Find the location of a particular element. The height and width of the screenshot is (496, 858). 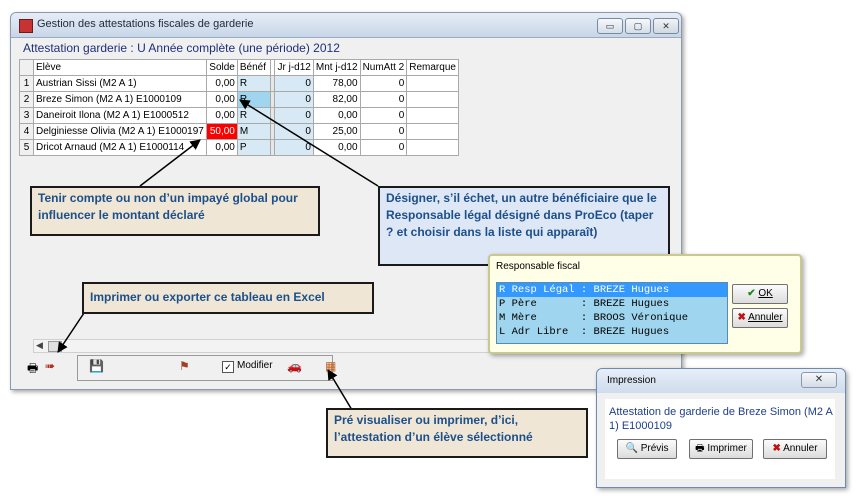

annuler-button: ✖ Annuler is located at coordinates (795, 449).